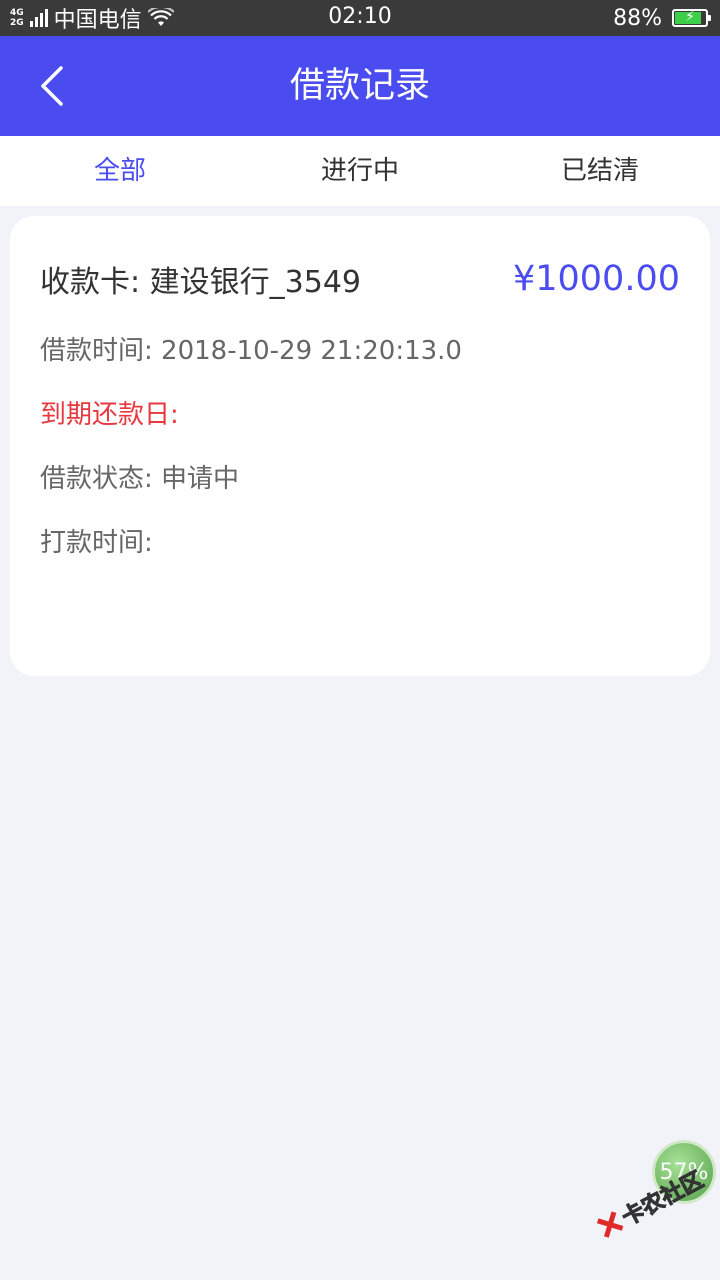  I want to click on app-header: 借款记录, so click(360, 86).